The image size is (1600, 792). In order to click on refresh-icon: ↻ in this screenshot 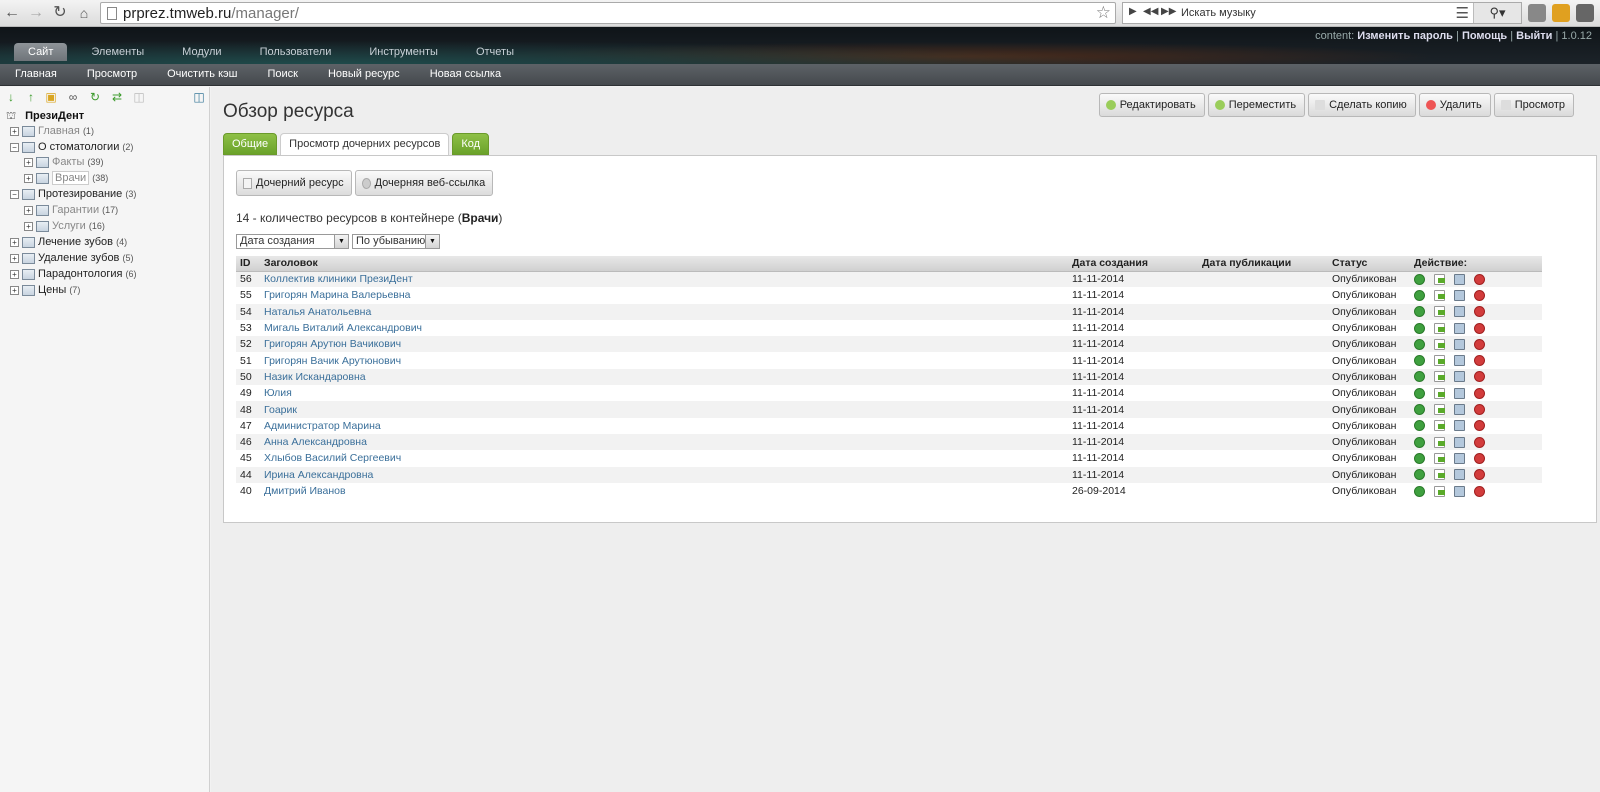, I will do `click(95, 97)`.